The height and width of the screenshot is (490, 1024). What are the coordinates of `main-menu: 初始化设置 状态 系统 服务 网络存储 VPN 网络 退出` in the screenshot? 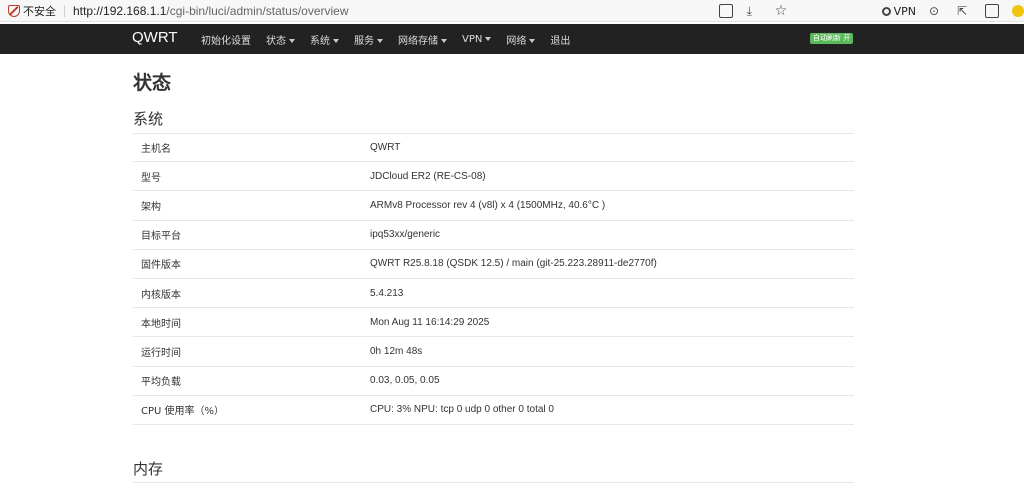 It's located at (393, 39).